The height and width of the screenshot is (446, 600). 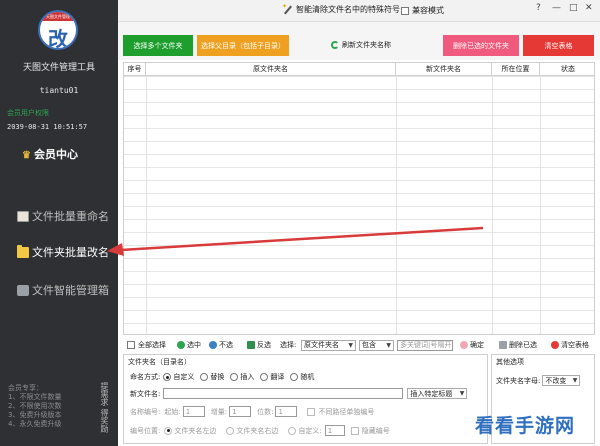 I want to click on username: tiantu01, so click(x=59, y=90).